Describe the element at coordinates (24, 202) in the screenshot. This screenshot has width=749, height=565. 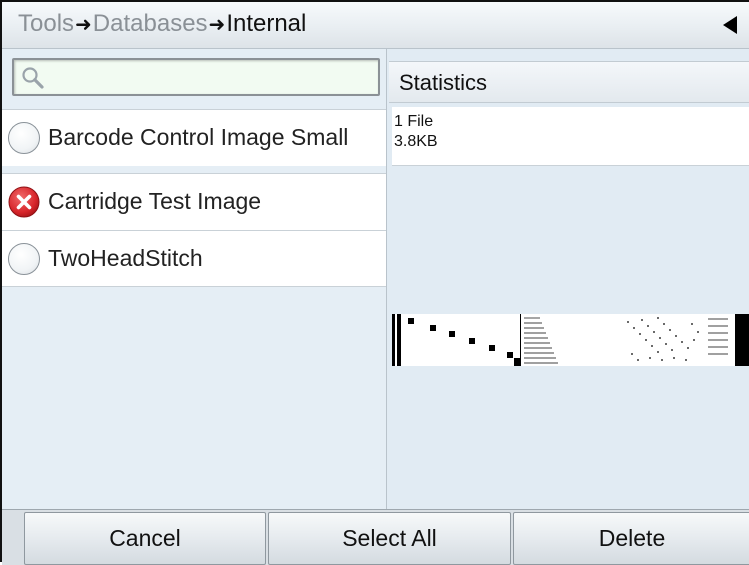
I see `error-x-icon` at that location.